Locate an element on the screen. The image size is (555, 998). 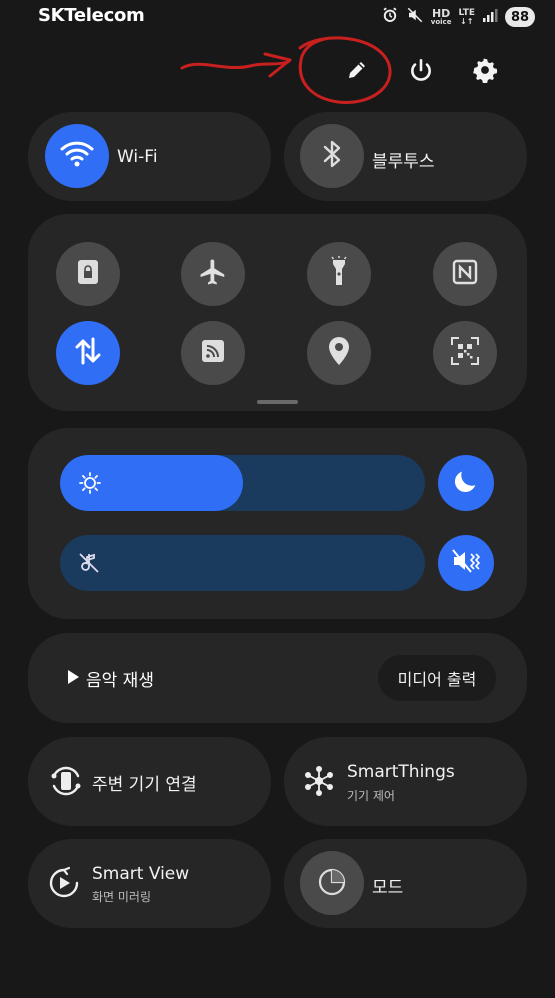
smartthings-icon is located at coordinates (319, 783).